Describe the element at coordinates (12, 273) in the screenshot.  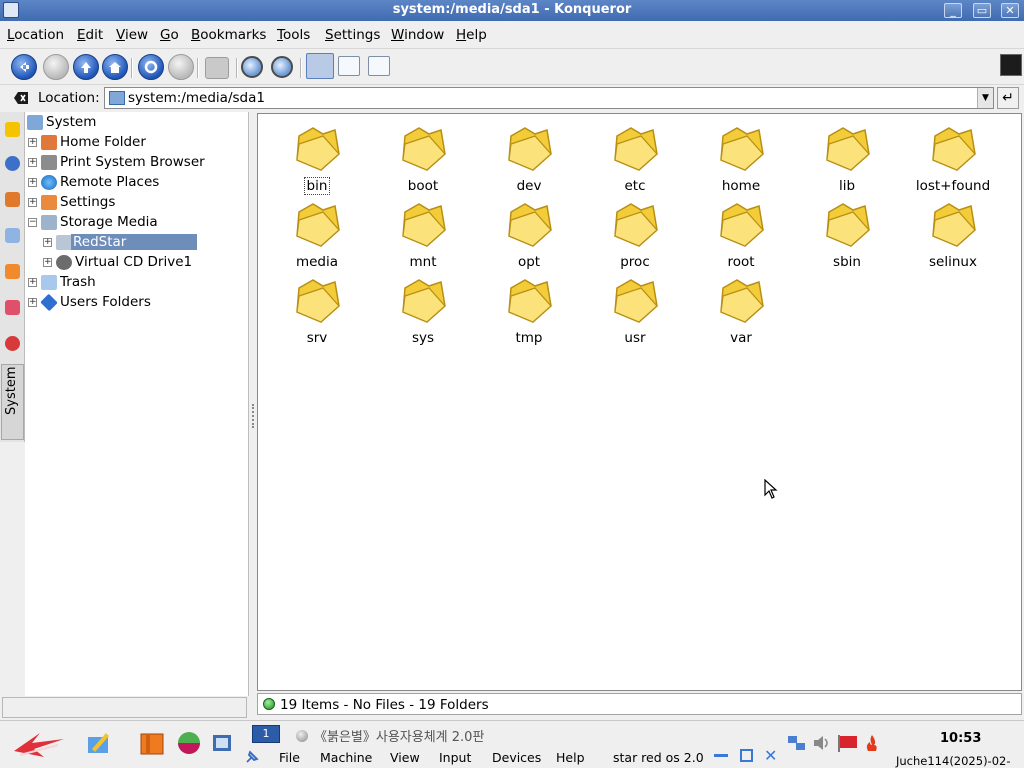
I see `services-tab` at that location.